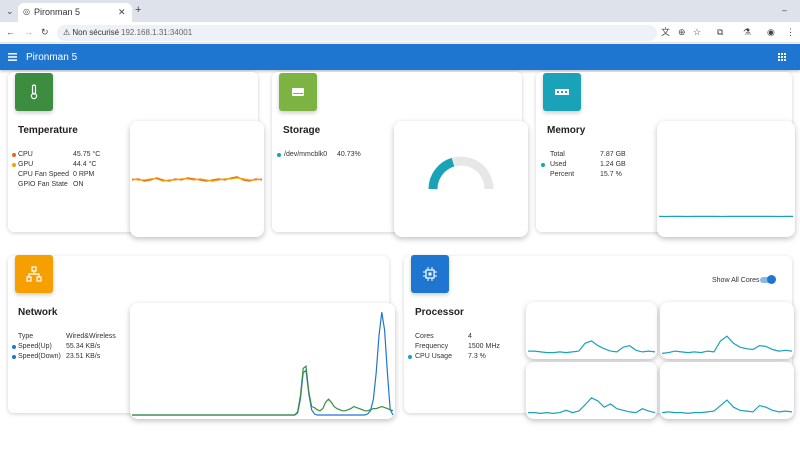 Image resolution: width=800 pixels, height=472 pixels. What do you see at coordinates (14, 347) in the screenshot?
I see `speed-up-legend-dot` at bounding box center [14, 347].